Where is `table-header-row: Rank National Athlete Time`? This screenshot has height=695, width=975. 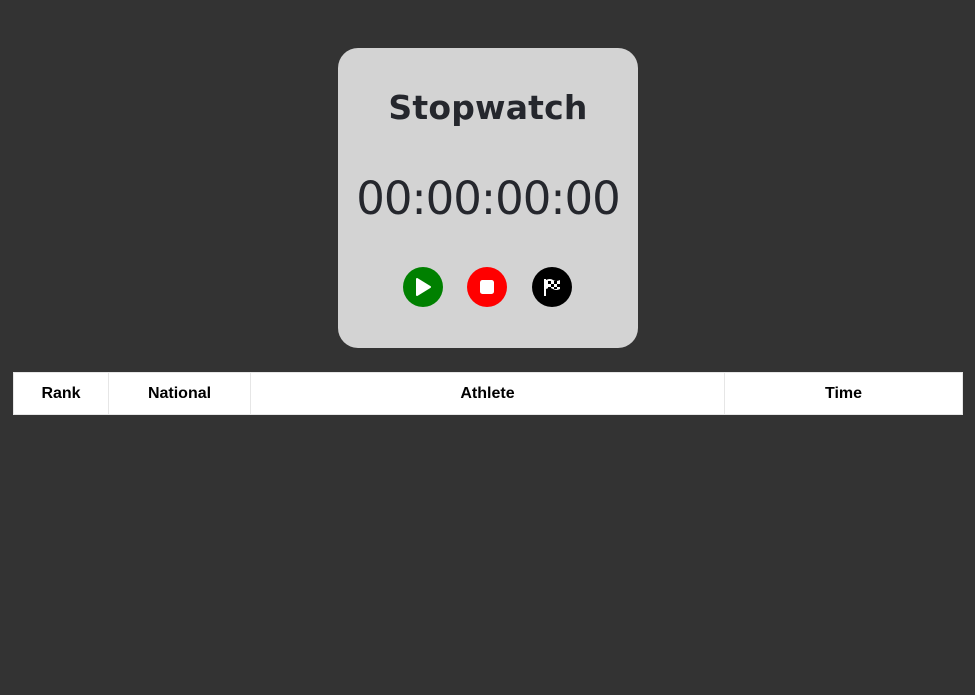
table-header-row: Rank National Athlete Time is located at coordinates (488, 393).